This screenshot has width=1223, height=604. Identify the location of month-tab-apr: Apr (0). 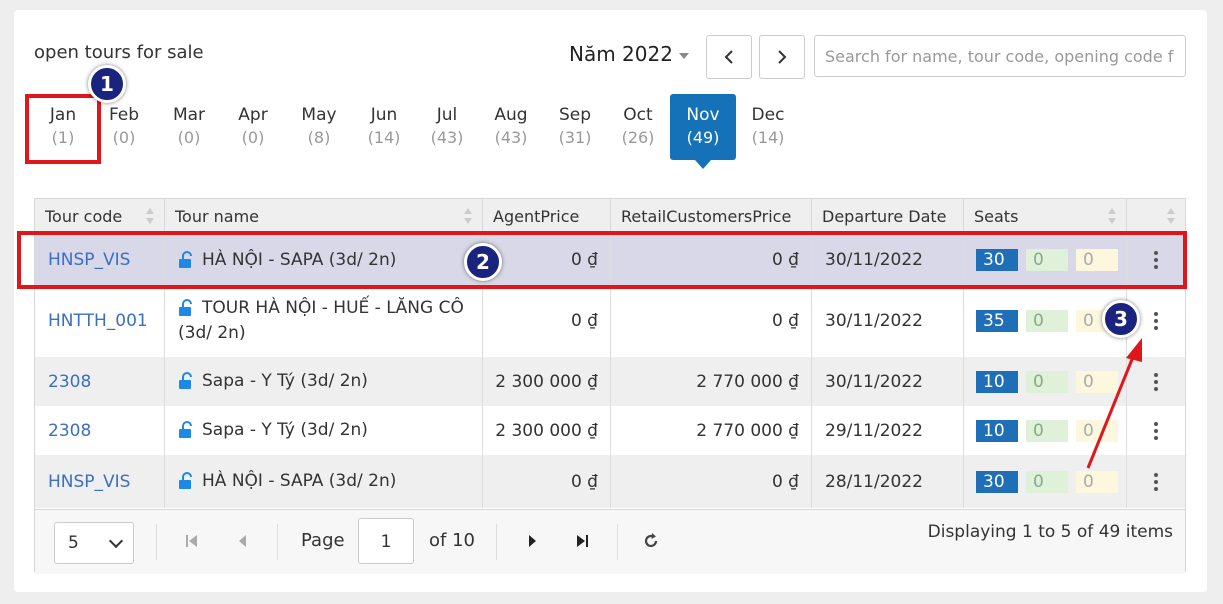
(253, 127).